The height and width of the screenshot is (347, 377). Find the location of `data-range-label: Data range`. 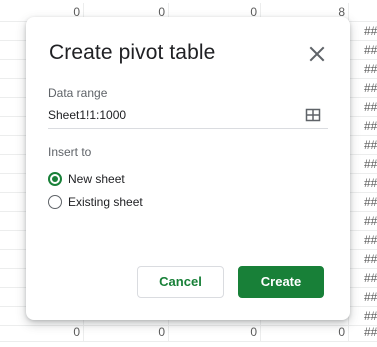

data-range-label: Data range is located at coordinates (78, 93).